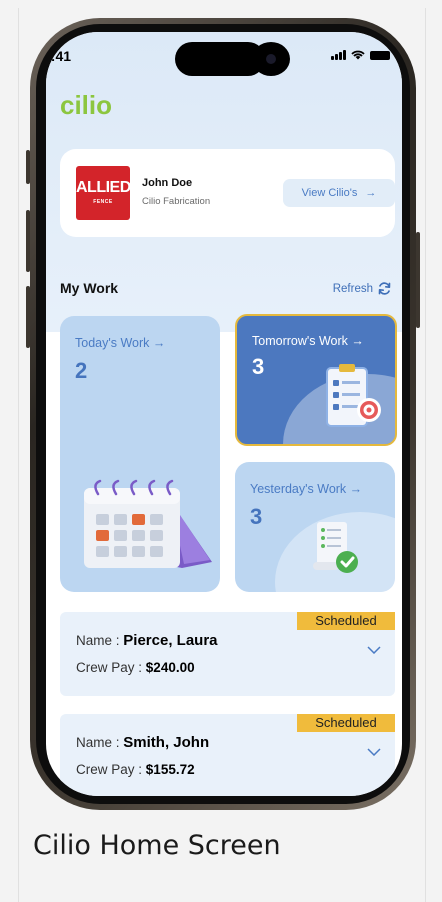  What do you see at coordinates (353, 395) in the screenshot?
I see `clipboard-target-icon` at bounding box center [353, 395].